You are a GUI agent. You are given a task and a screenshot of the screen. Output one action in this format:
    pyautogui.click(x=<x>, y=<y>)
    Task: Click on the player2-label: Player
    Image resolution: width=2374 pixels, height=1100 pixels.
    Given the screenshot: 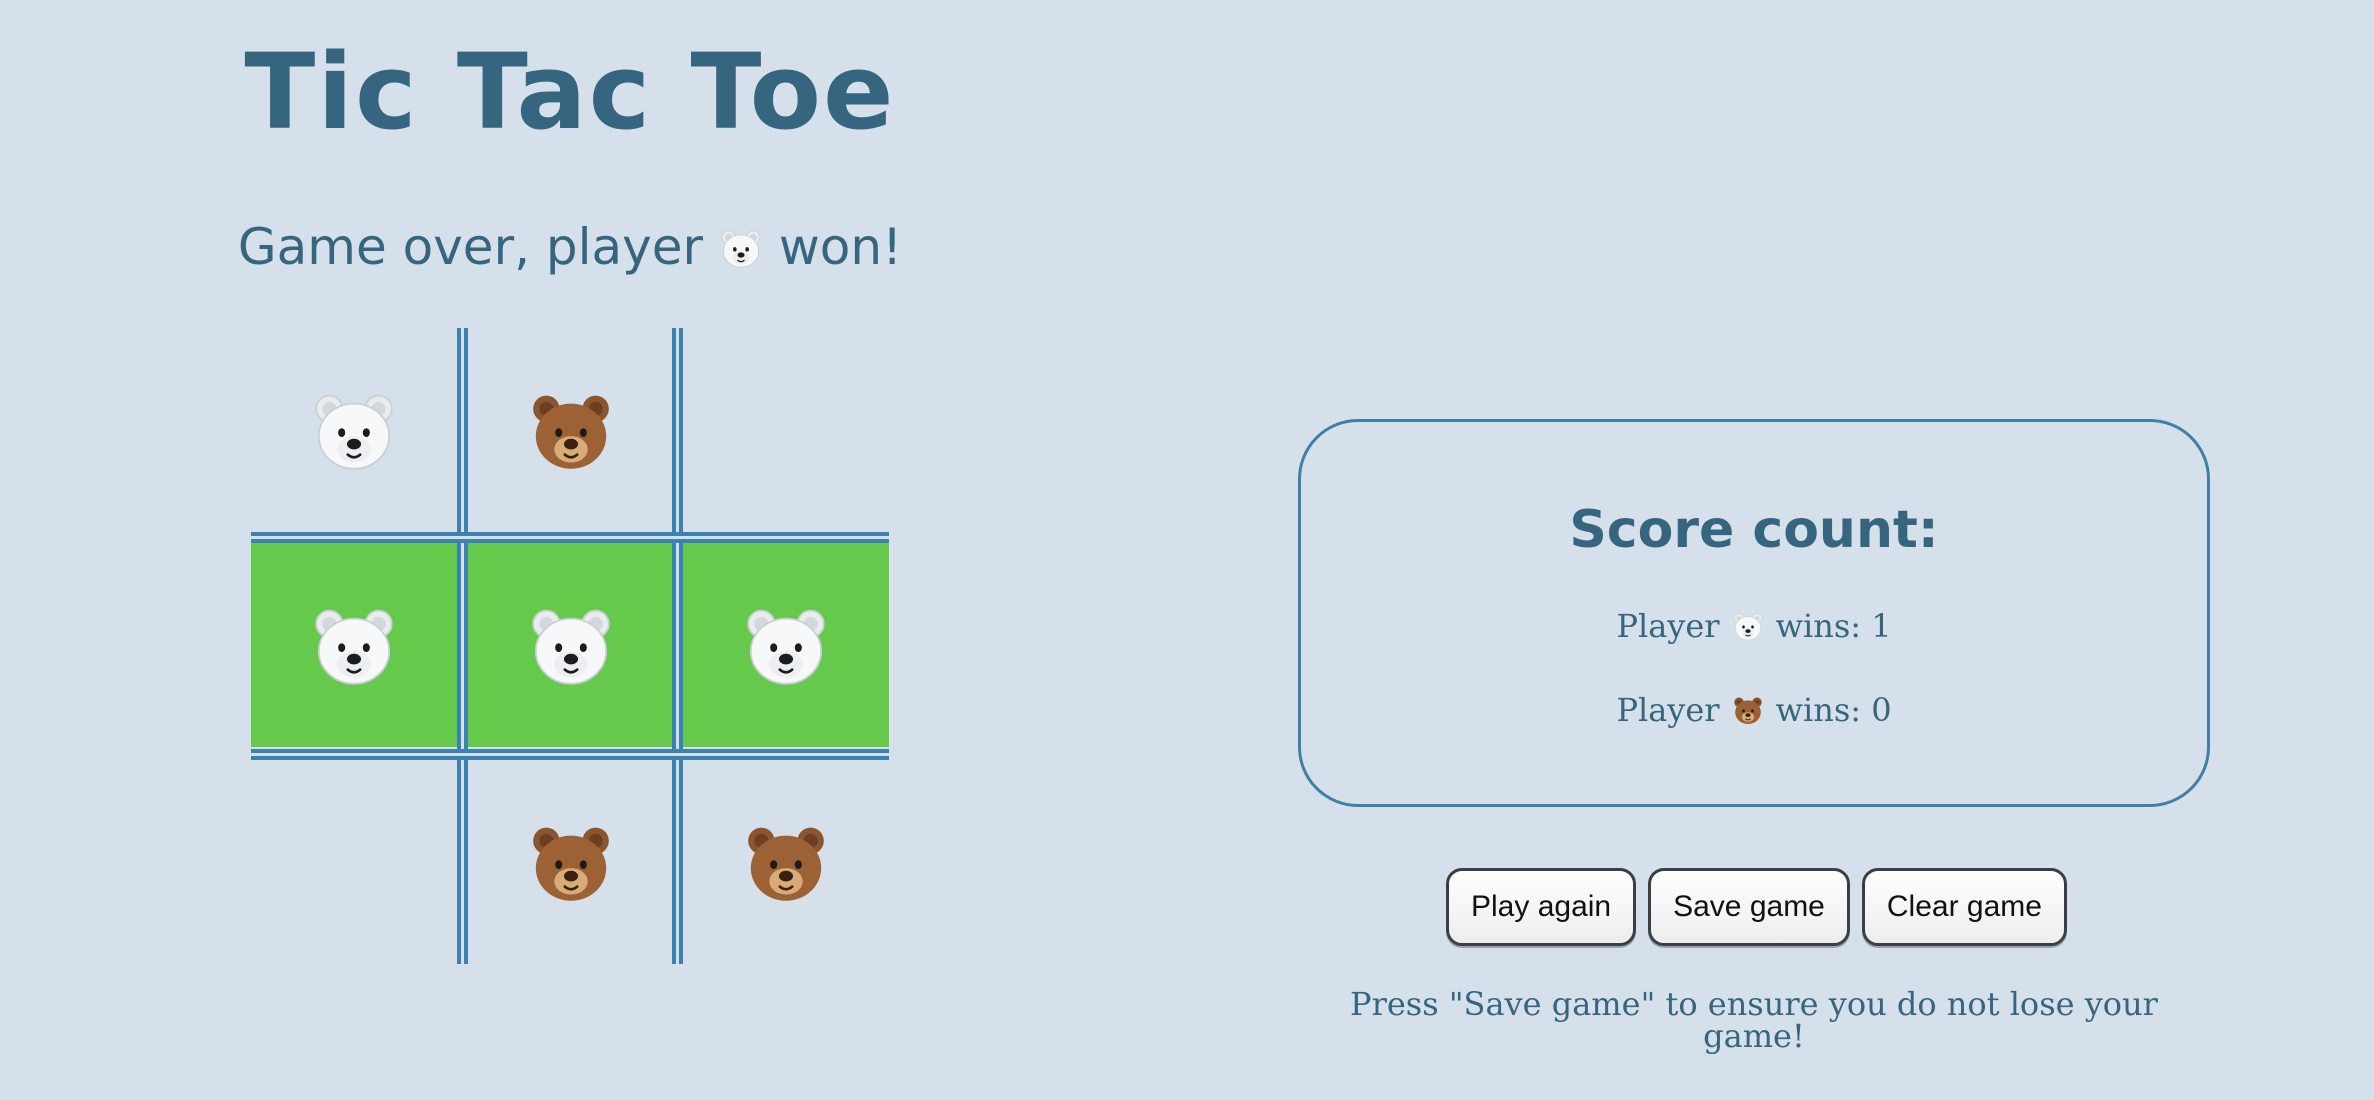 What is the action you would take?
    pyautogui.click(x=1668, y=710)
    